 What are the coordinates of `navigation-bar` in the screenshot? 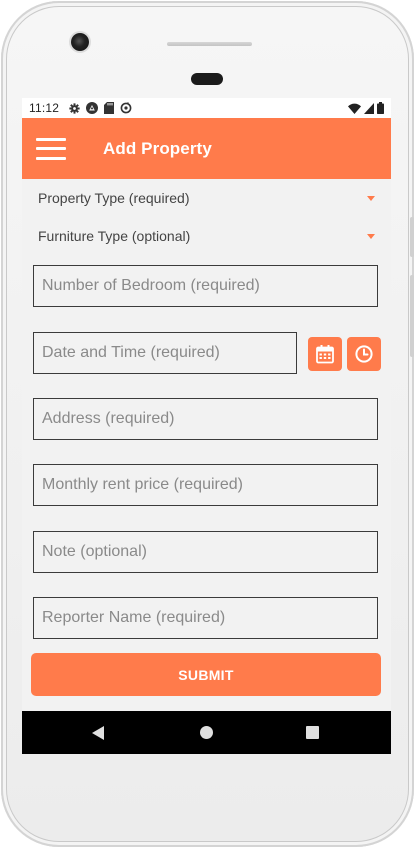 It's located at (206, 732).